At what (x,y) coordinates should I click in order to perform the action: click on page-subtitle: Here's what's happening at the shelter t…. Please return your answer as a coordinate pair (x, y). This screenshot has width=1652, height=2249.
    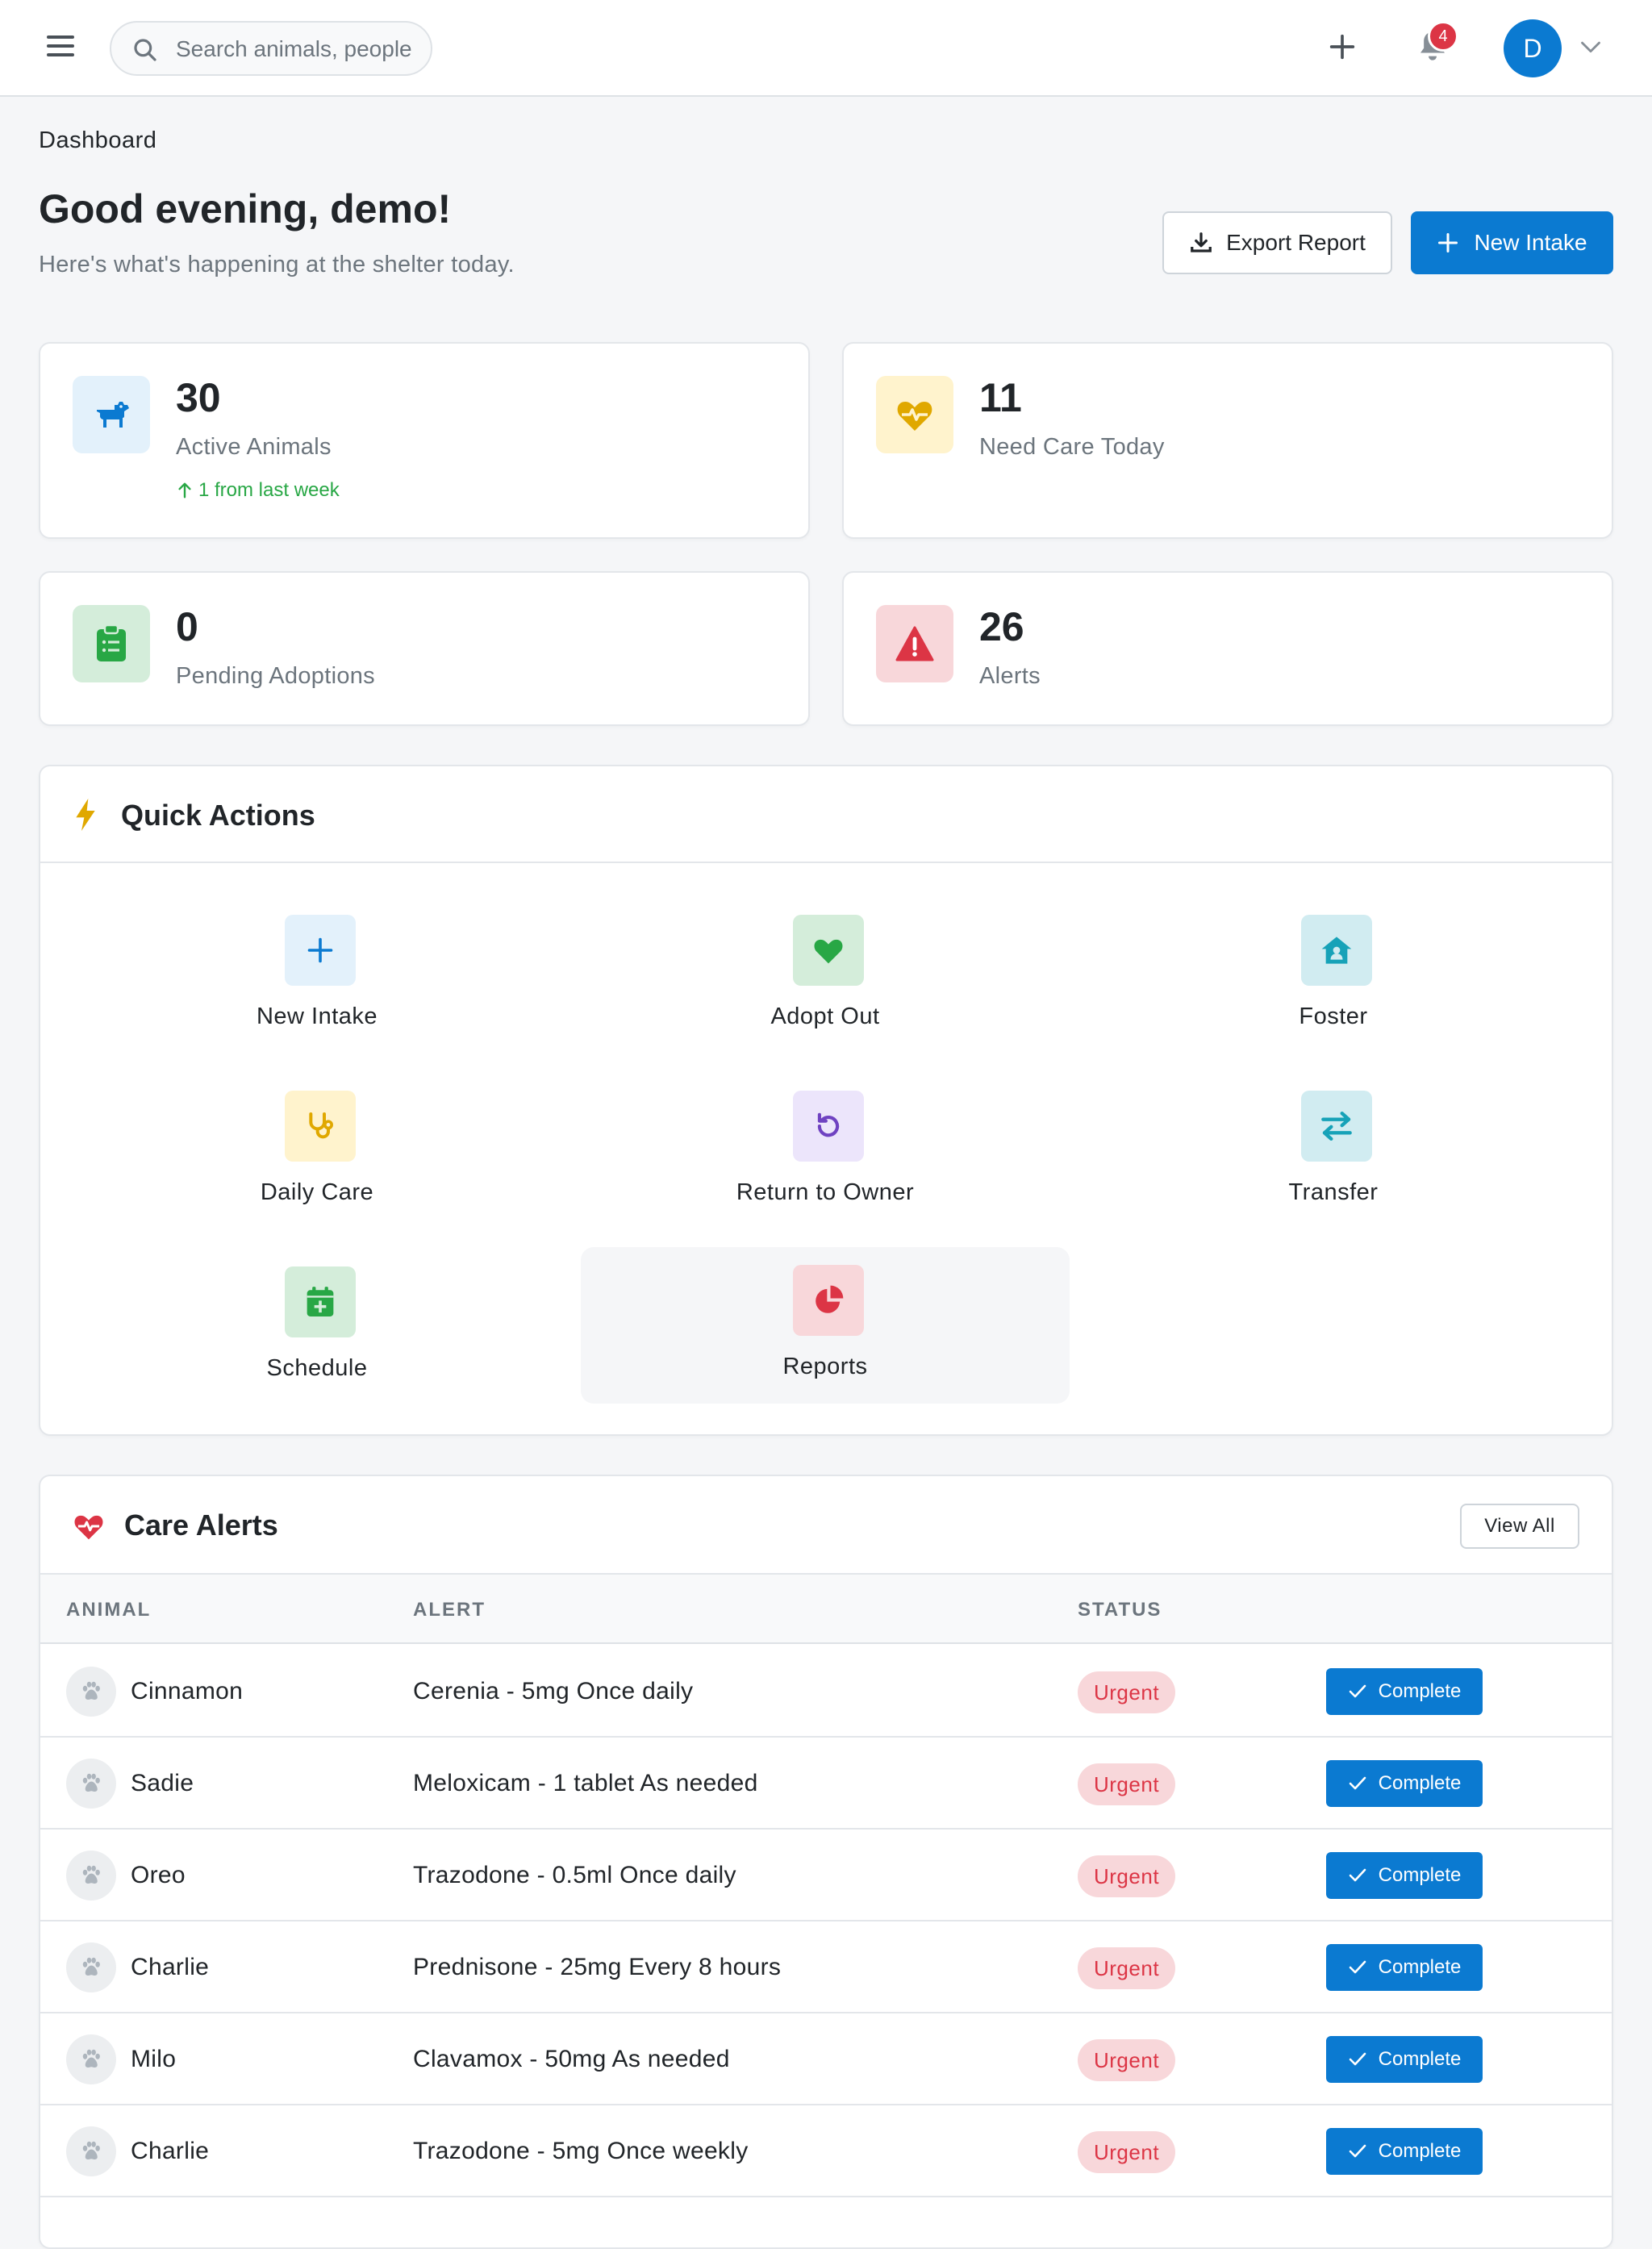
    Looking at the image, I should click on (277, 264).